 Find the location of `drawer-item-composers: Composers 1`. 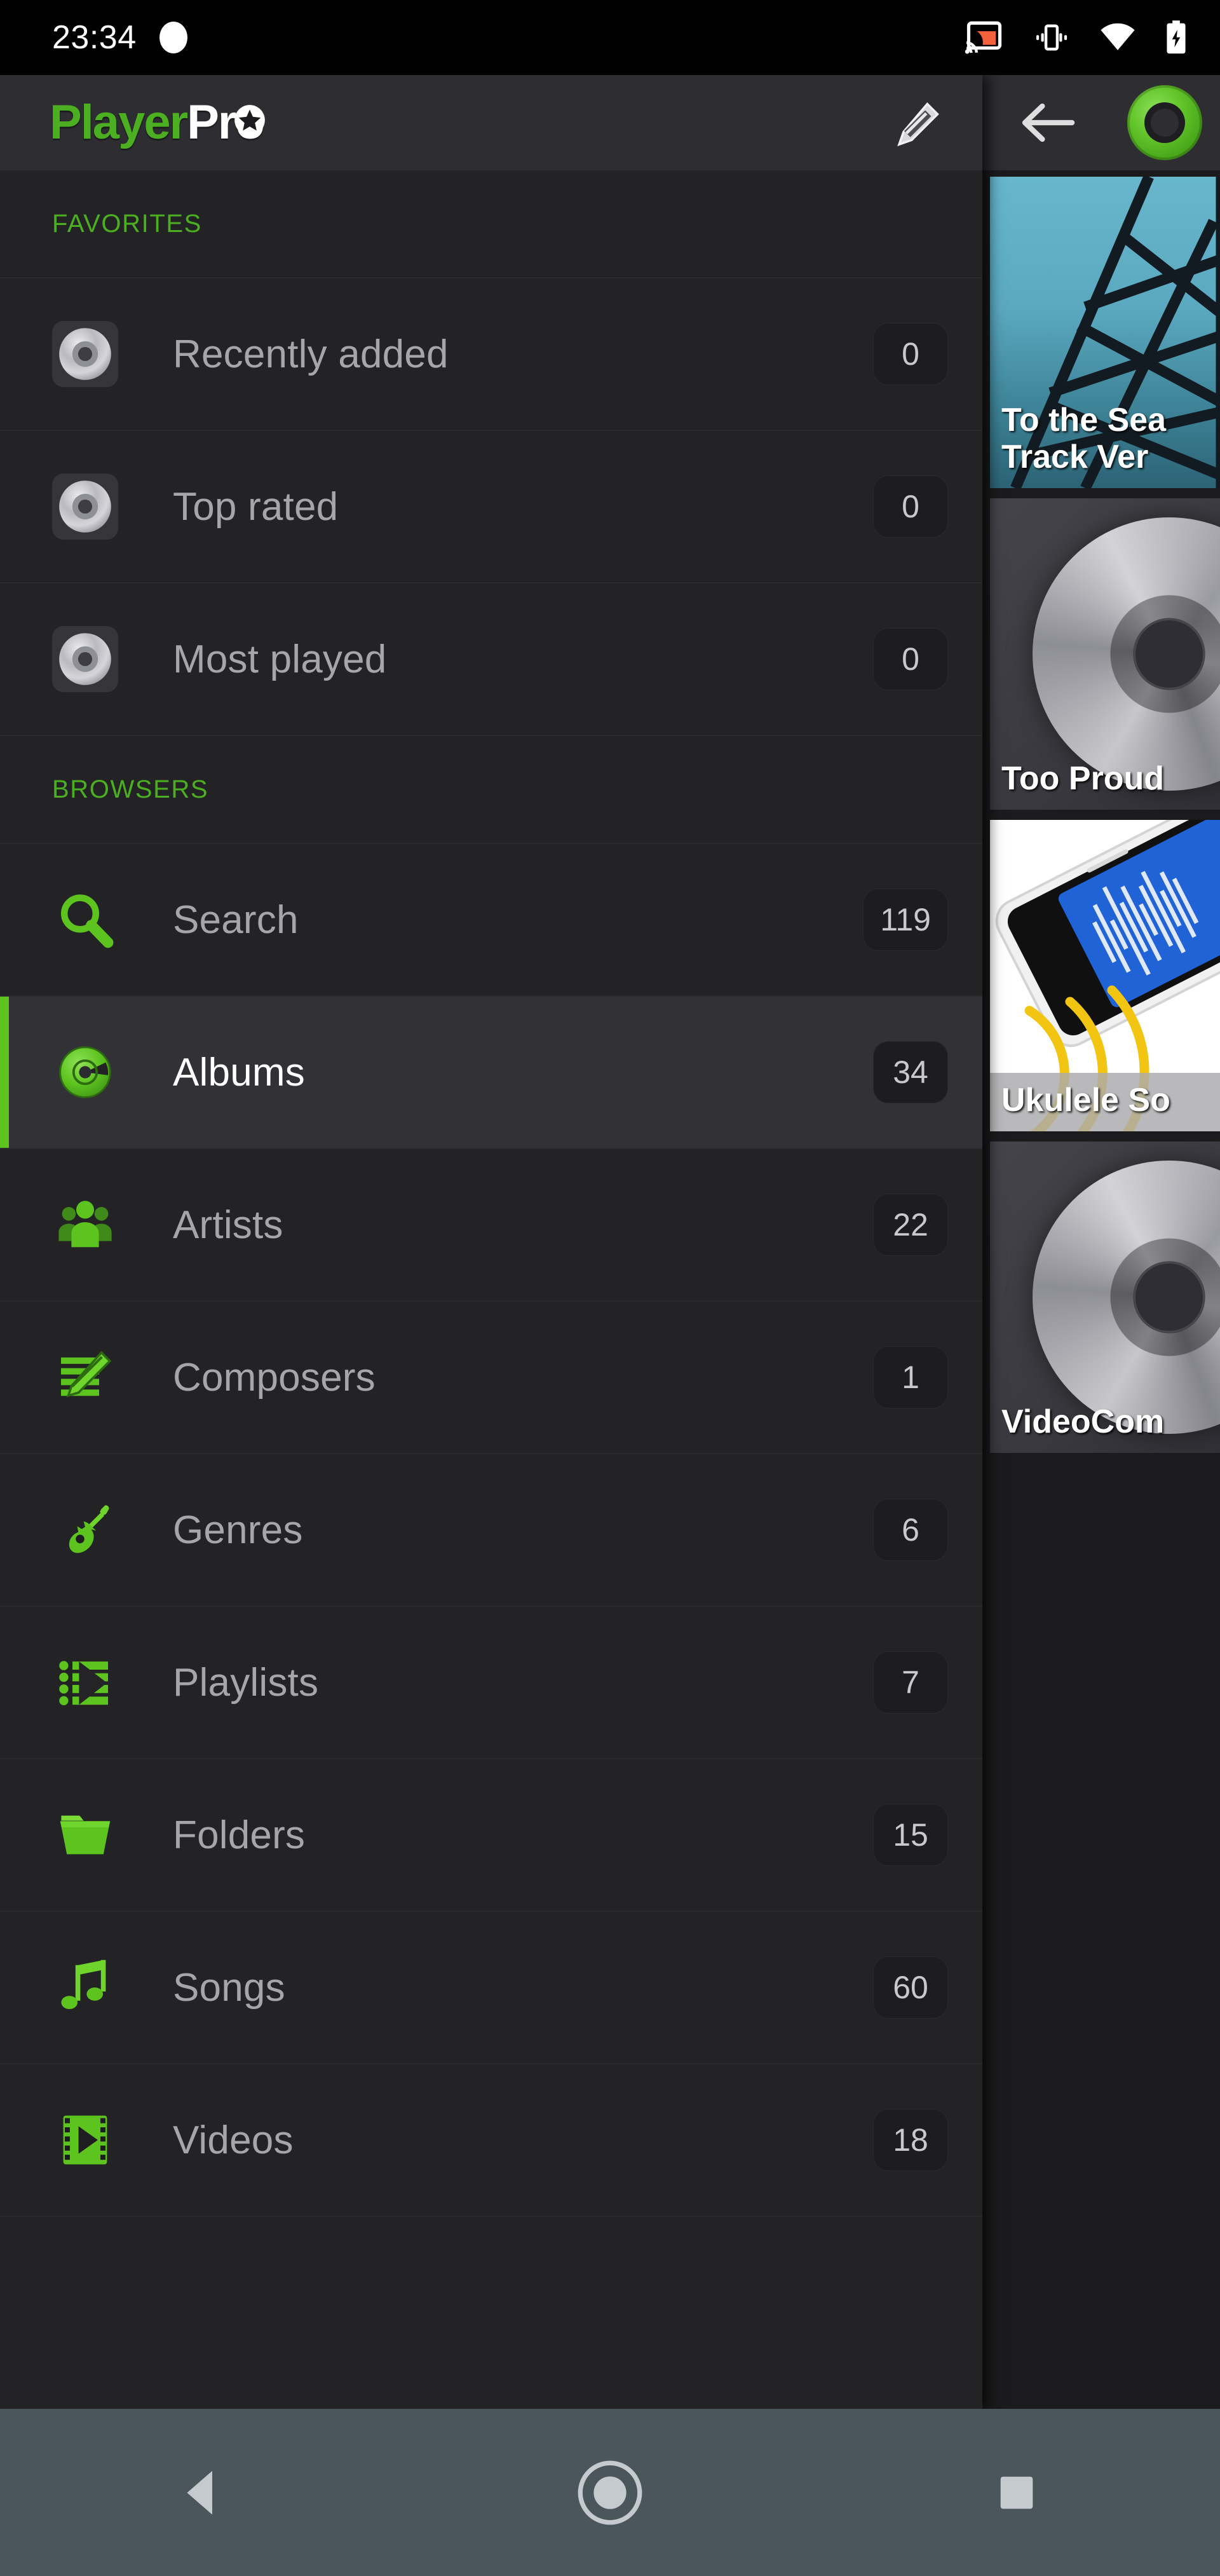

drawer-item-composers: Composers 1 is located at coordinates (491, 1378).